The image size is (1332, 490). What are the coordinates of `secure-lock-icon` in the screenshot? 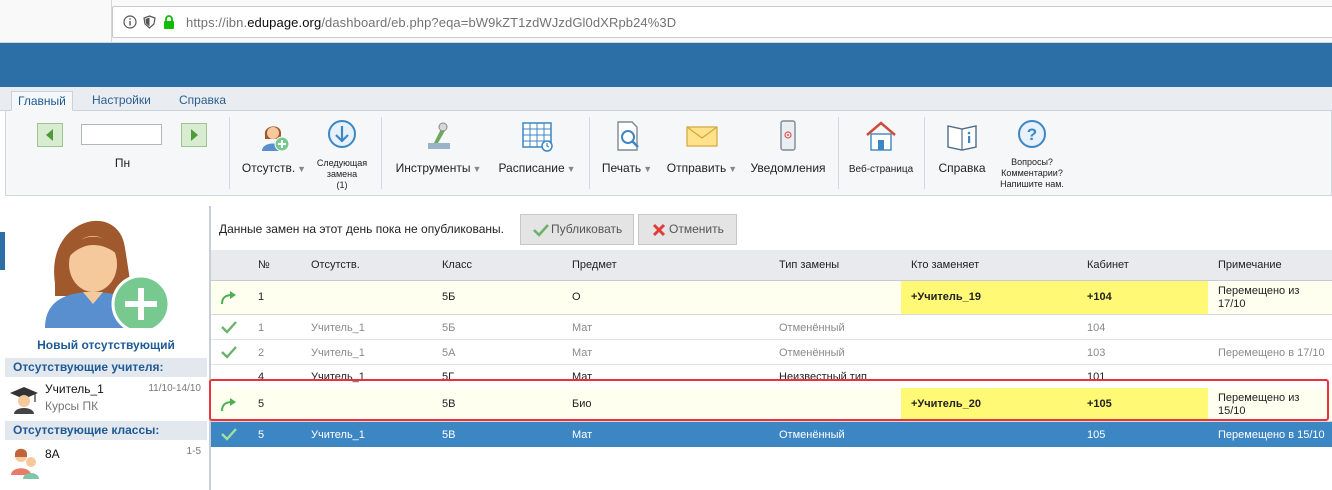 It's located at (169, 23).